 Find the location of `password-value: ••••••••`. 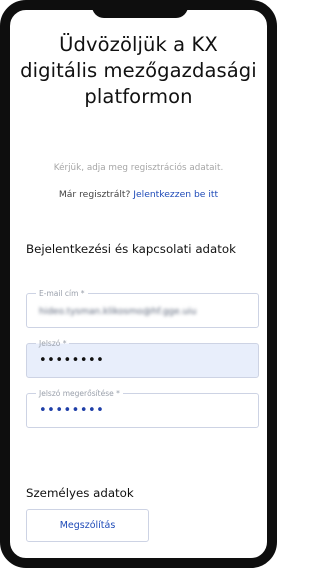

password-value: •••••••• is located at coordinates (72, 360).